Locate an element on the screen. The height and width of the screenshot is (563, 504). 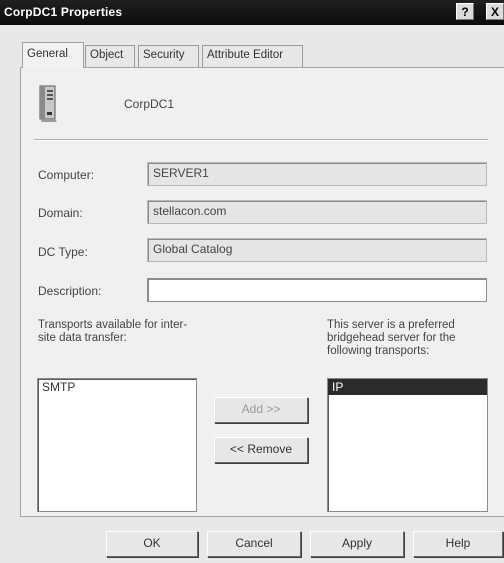
window-title: CorpDC1 Properties is located at coordinates (63, 12).